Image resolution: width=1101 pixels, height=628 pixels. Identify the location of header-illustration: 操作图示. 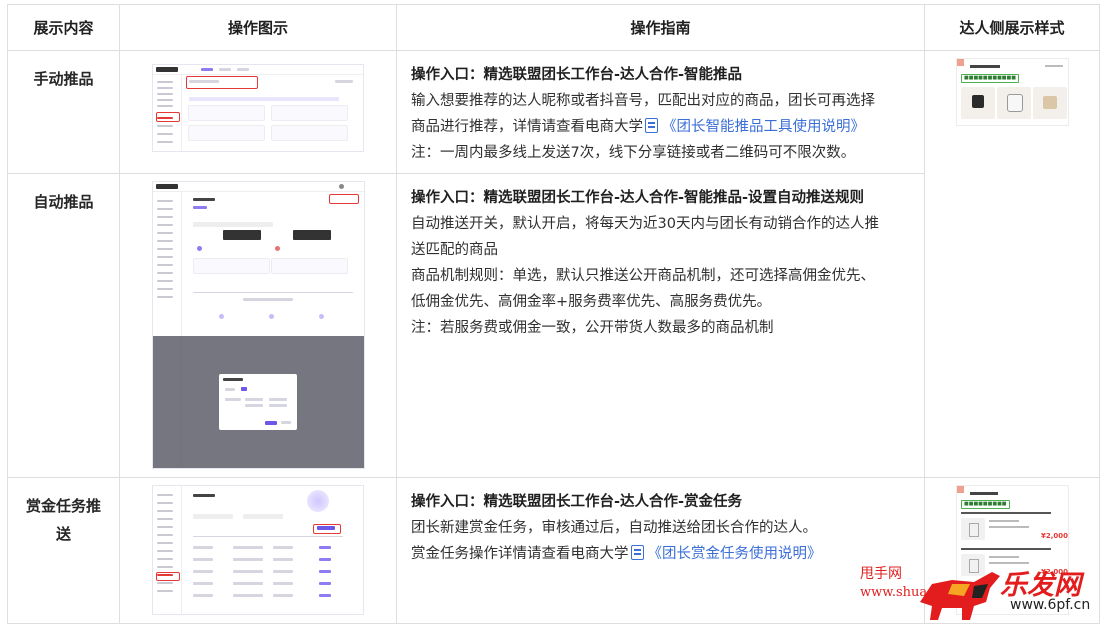
(258, 27).